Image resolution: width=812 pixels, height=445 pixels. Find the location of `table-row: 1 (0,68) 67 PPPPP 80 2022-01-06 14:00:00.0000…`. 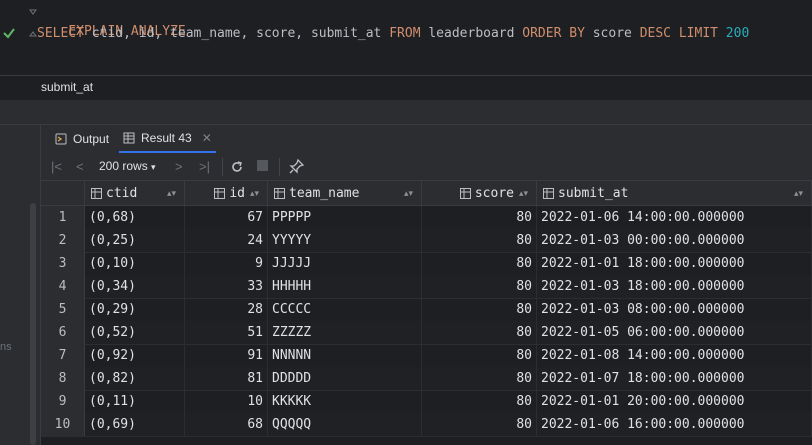

table-row: 1 (0,68) 67 PPPPP 80 2022-01-06 14:00:00.0000… is located at coordinates (426, 218).